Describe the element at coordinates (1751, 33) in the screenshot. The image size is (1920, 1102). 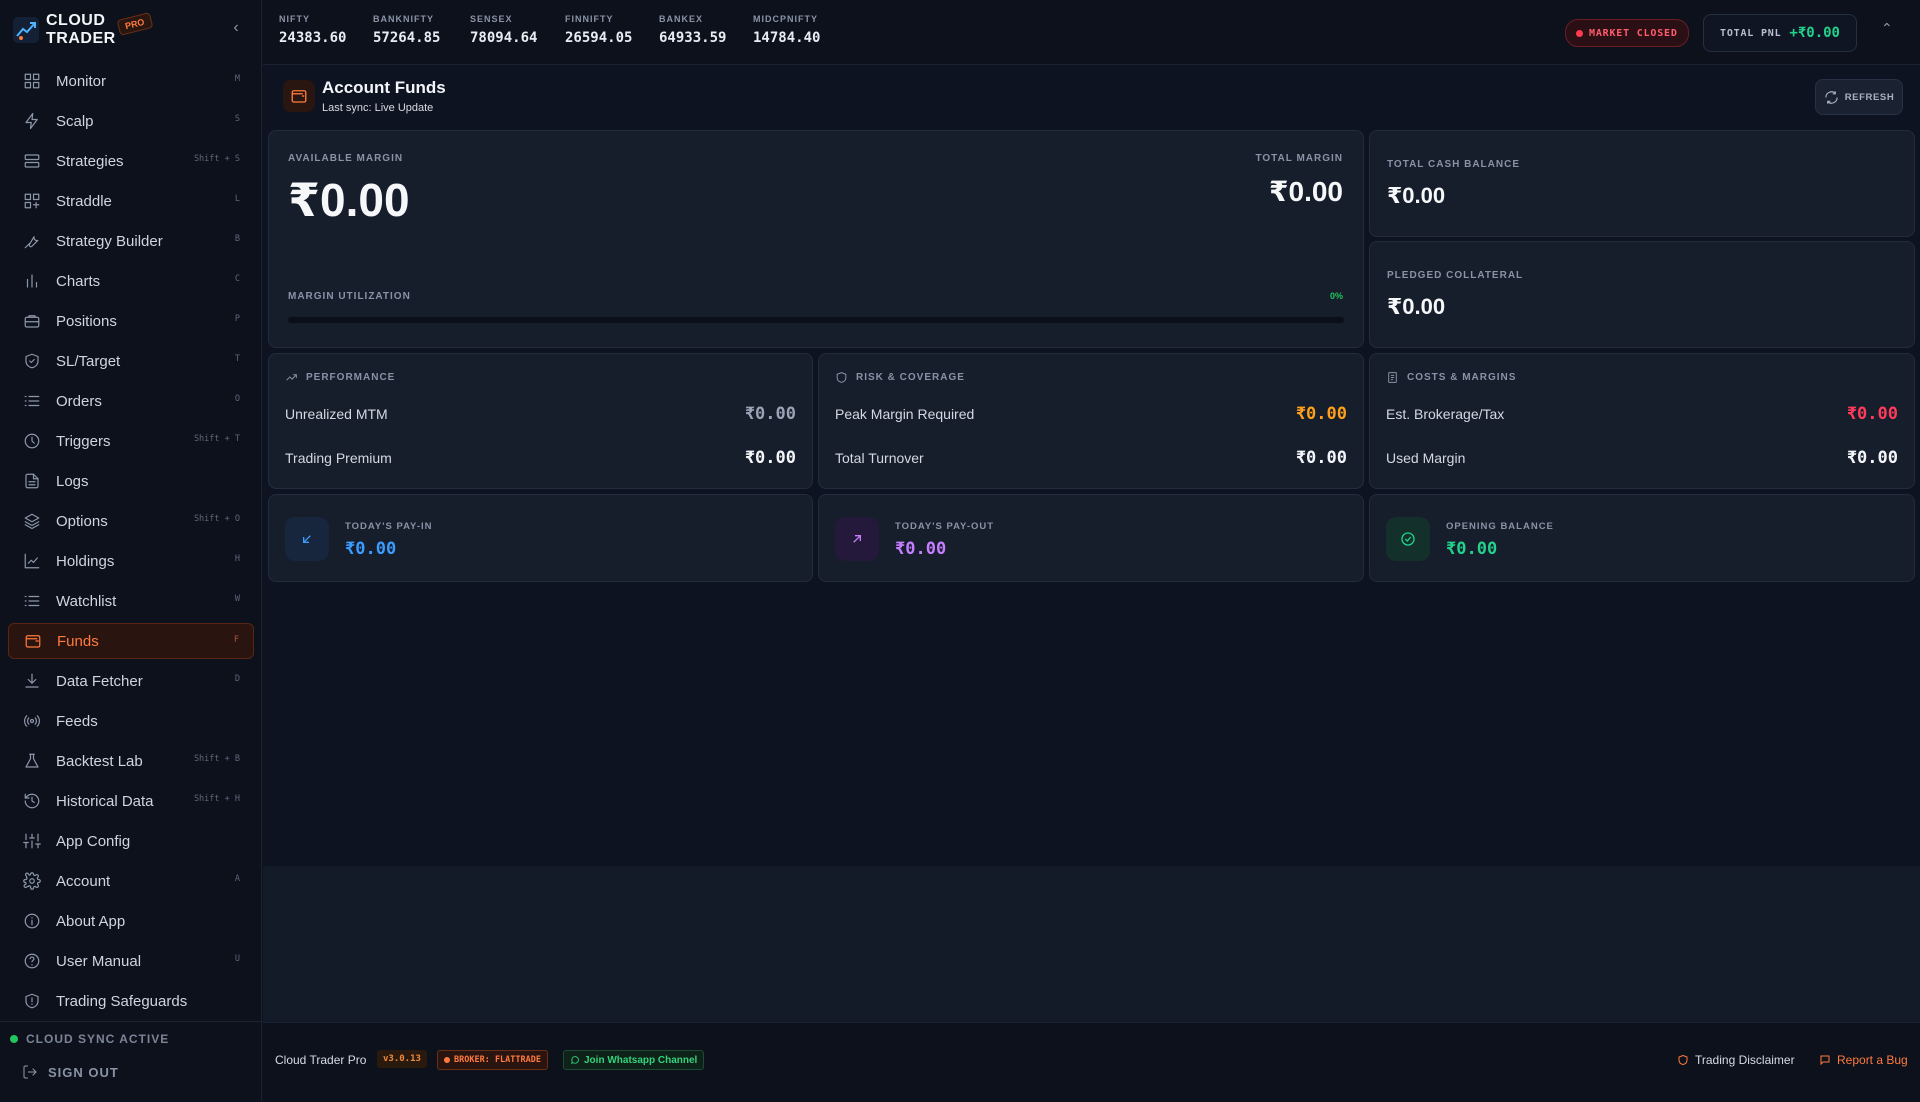
I see `pnl-label: TOTAL PNL` at that location.